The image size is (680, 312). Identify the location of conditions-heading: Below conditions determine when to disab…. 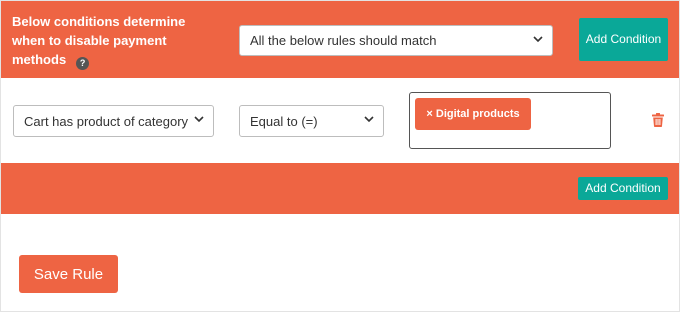
(114, 41).